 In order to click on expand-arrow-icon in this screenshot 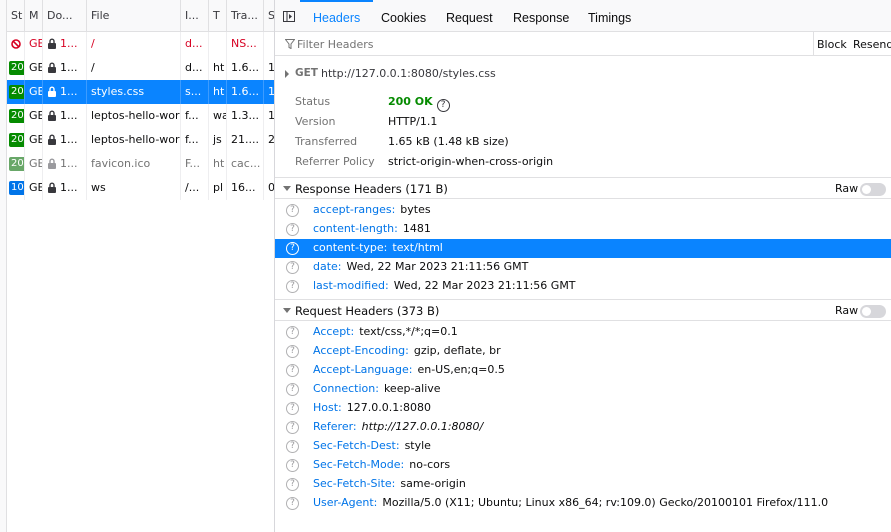, I will do `click(287, 74)`.